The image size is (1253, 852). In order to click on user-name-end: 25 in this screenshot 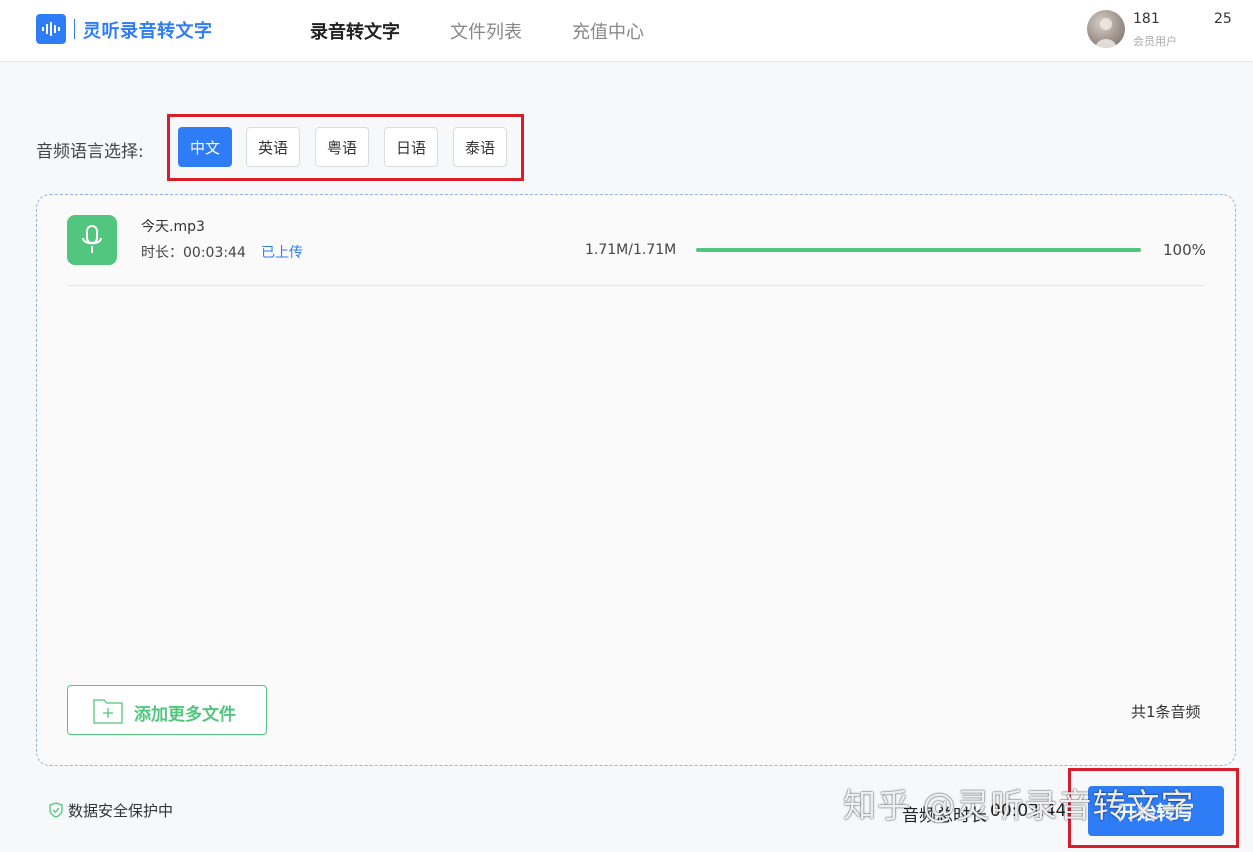, I will do `click(1223, 19)`.